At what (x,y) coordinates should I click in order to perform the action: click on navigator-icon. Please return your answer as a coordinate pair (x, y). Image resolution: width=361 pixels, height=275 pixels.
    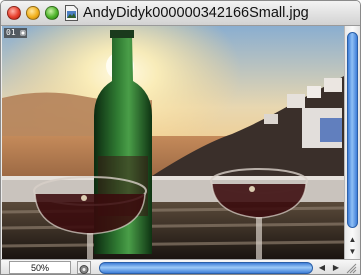
    Looking at the image, I should click on (84, 269).